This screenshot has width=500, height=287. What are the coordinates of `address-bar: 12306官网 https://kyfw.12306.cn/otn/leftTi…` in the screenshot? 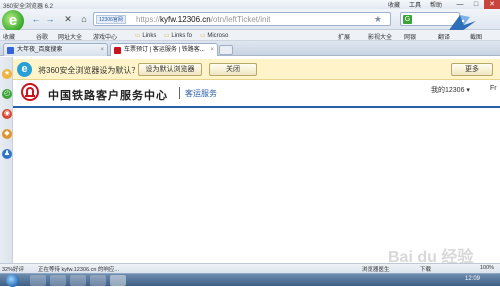 It's located at (242, 19).